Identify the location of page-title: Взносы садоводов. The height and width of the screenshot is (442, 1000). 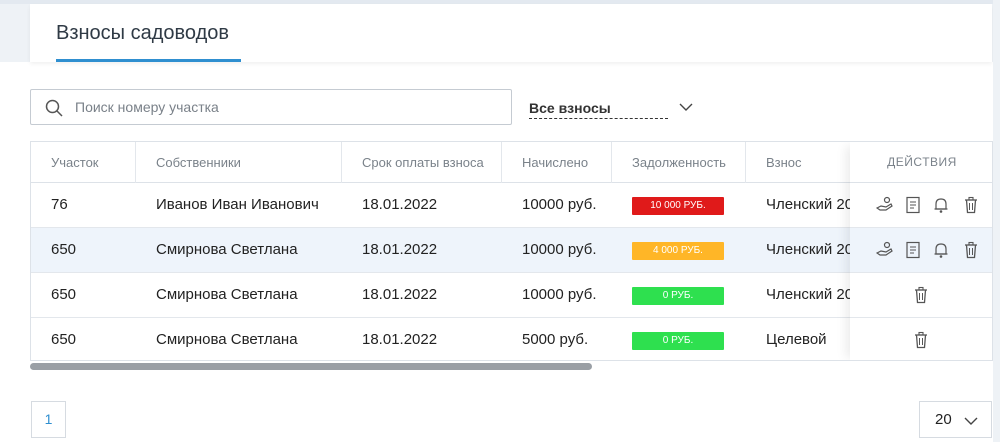
(143, 33).